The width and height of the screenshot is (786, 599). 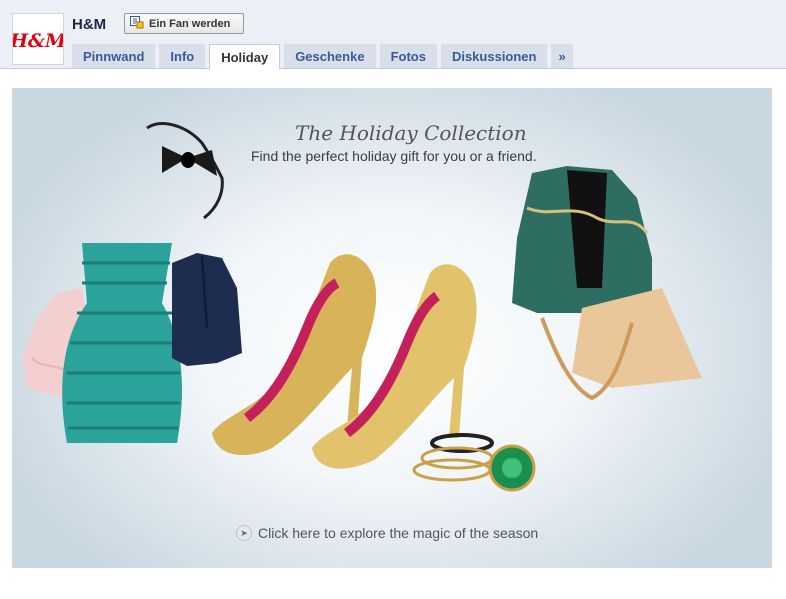 What do you see at coordinates (411, 133) in the screenshot?
I see `collection-title: The Holiday Collection` at bounding box center [411, 133].